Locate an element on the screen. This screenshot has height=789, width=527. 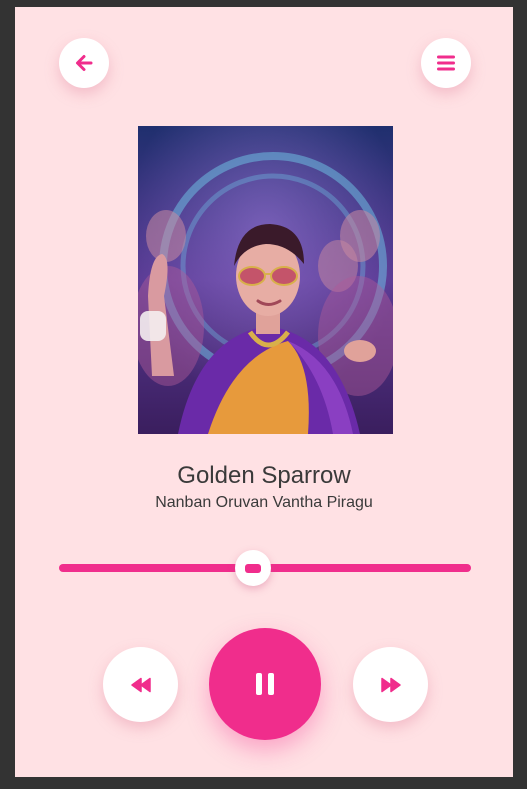
next-button is located at coordinates (390, 684).